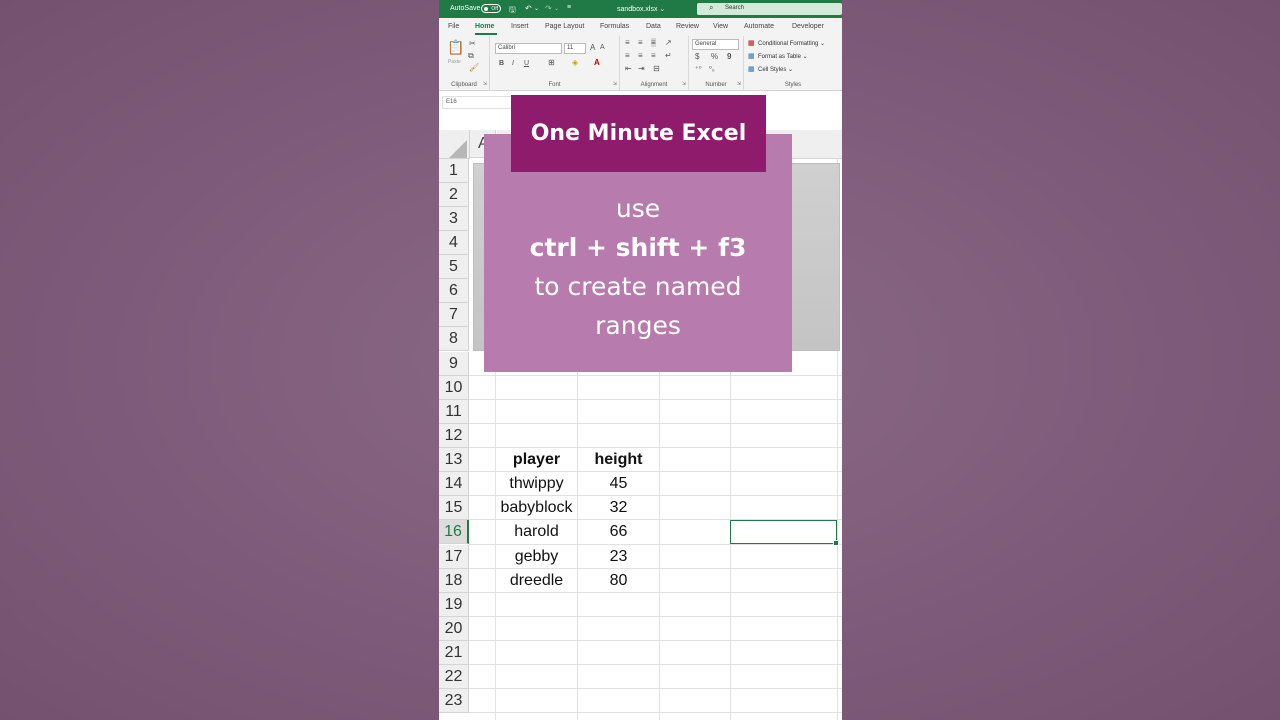 The height and width of the screenshot is (720, 1280). I want to click on table-cell-height: 32, so click(618, 508).